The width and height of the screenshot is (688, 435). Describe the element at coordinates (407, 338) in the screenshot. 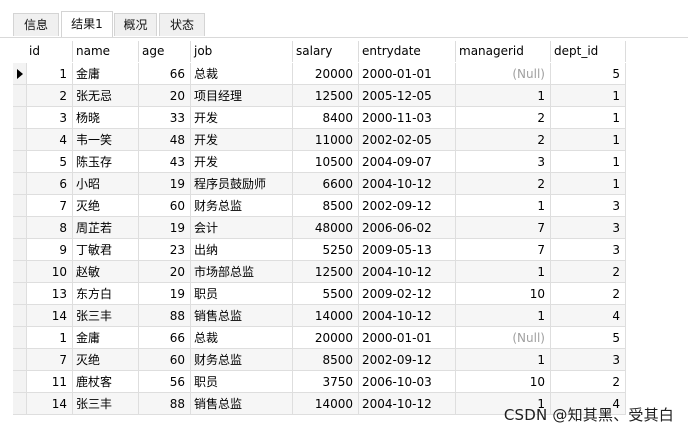

I see `cell-entrydate: 2000-01-01` at that location.